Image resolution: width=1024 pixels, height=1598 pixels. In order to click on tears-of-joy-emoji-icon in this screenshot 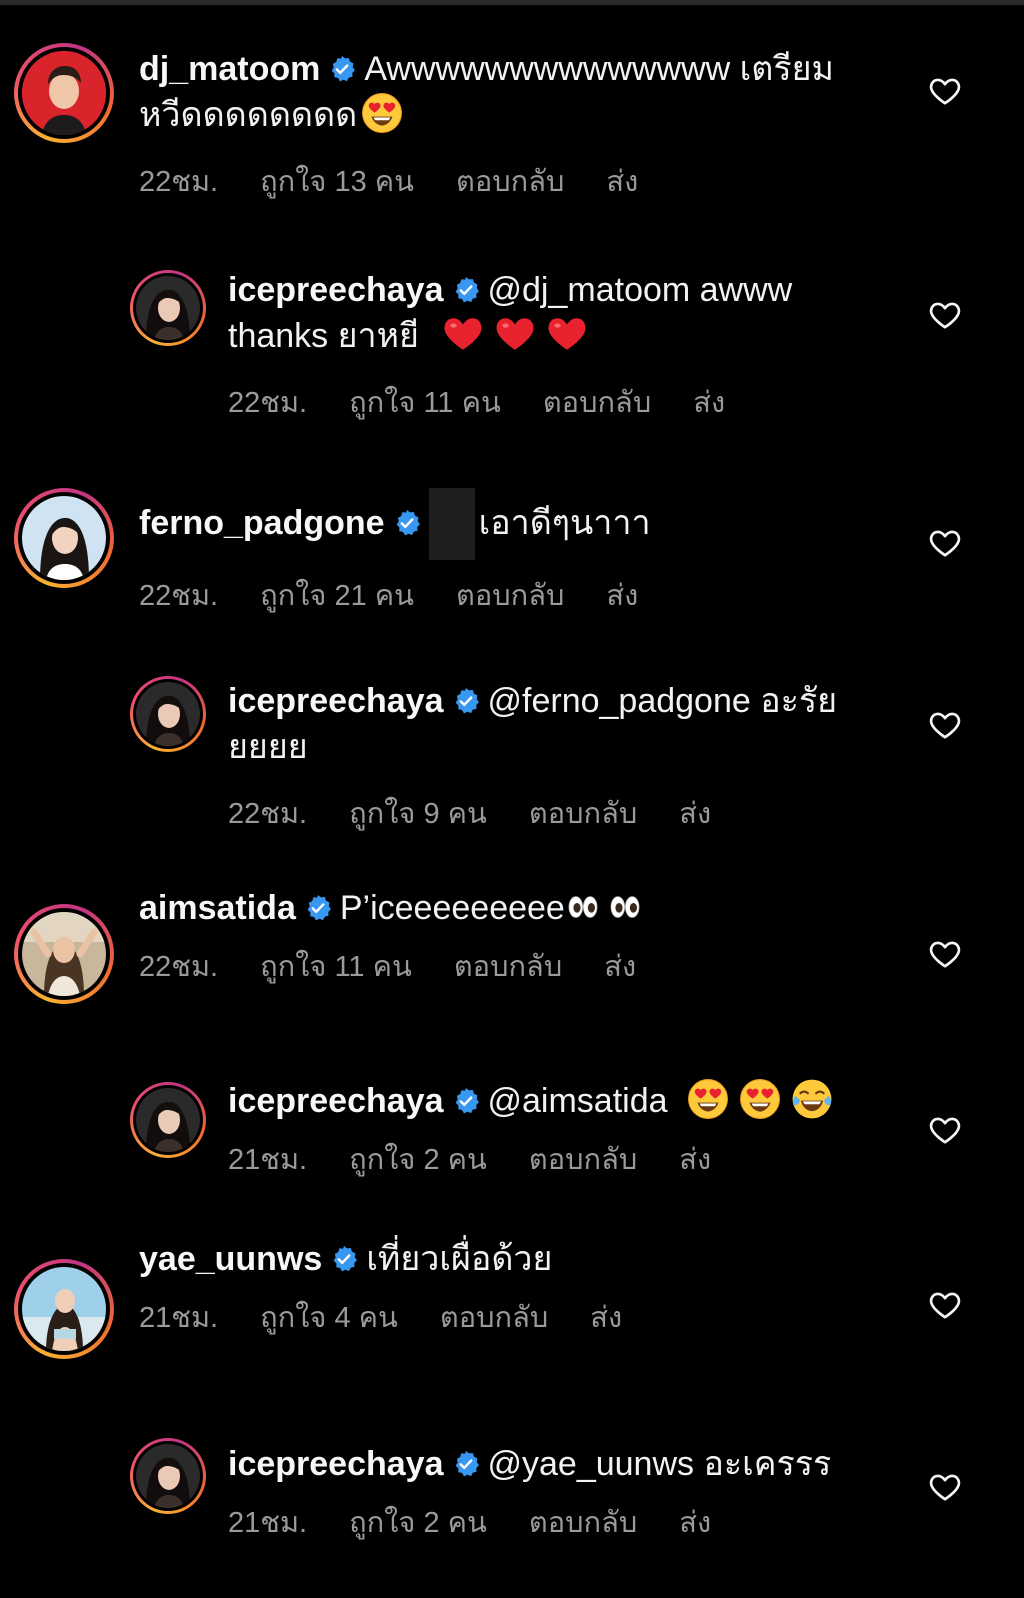, I will do `click(812, 1099)`.